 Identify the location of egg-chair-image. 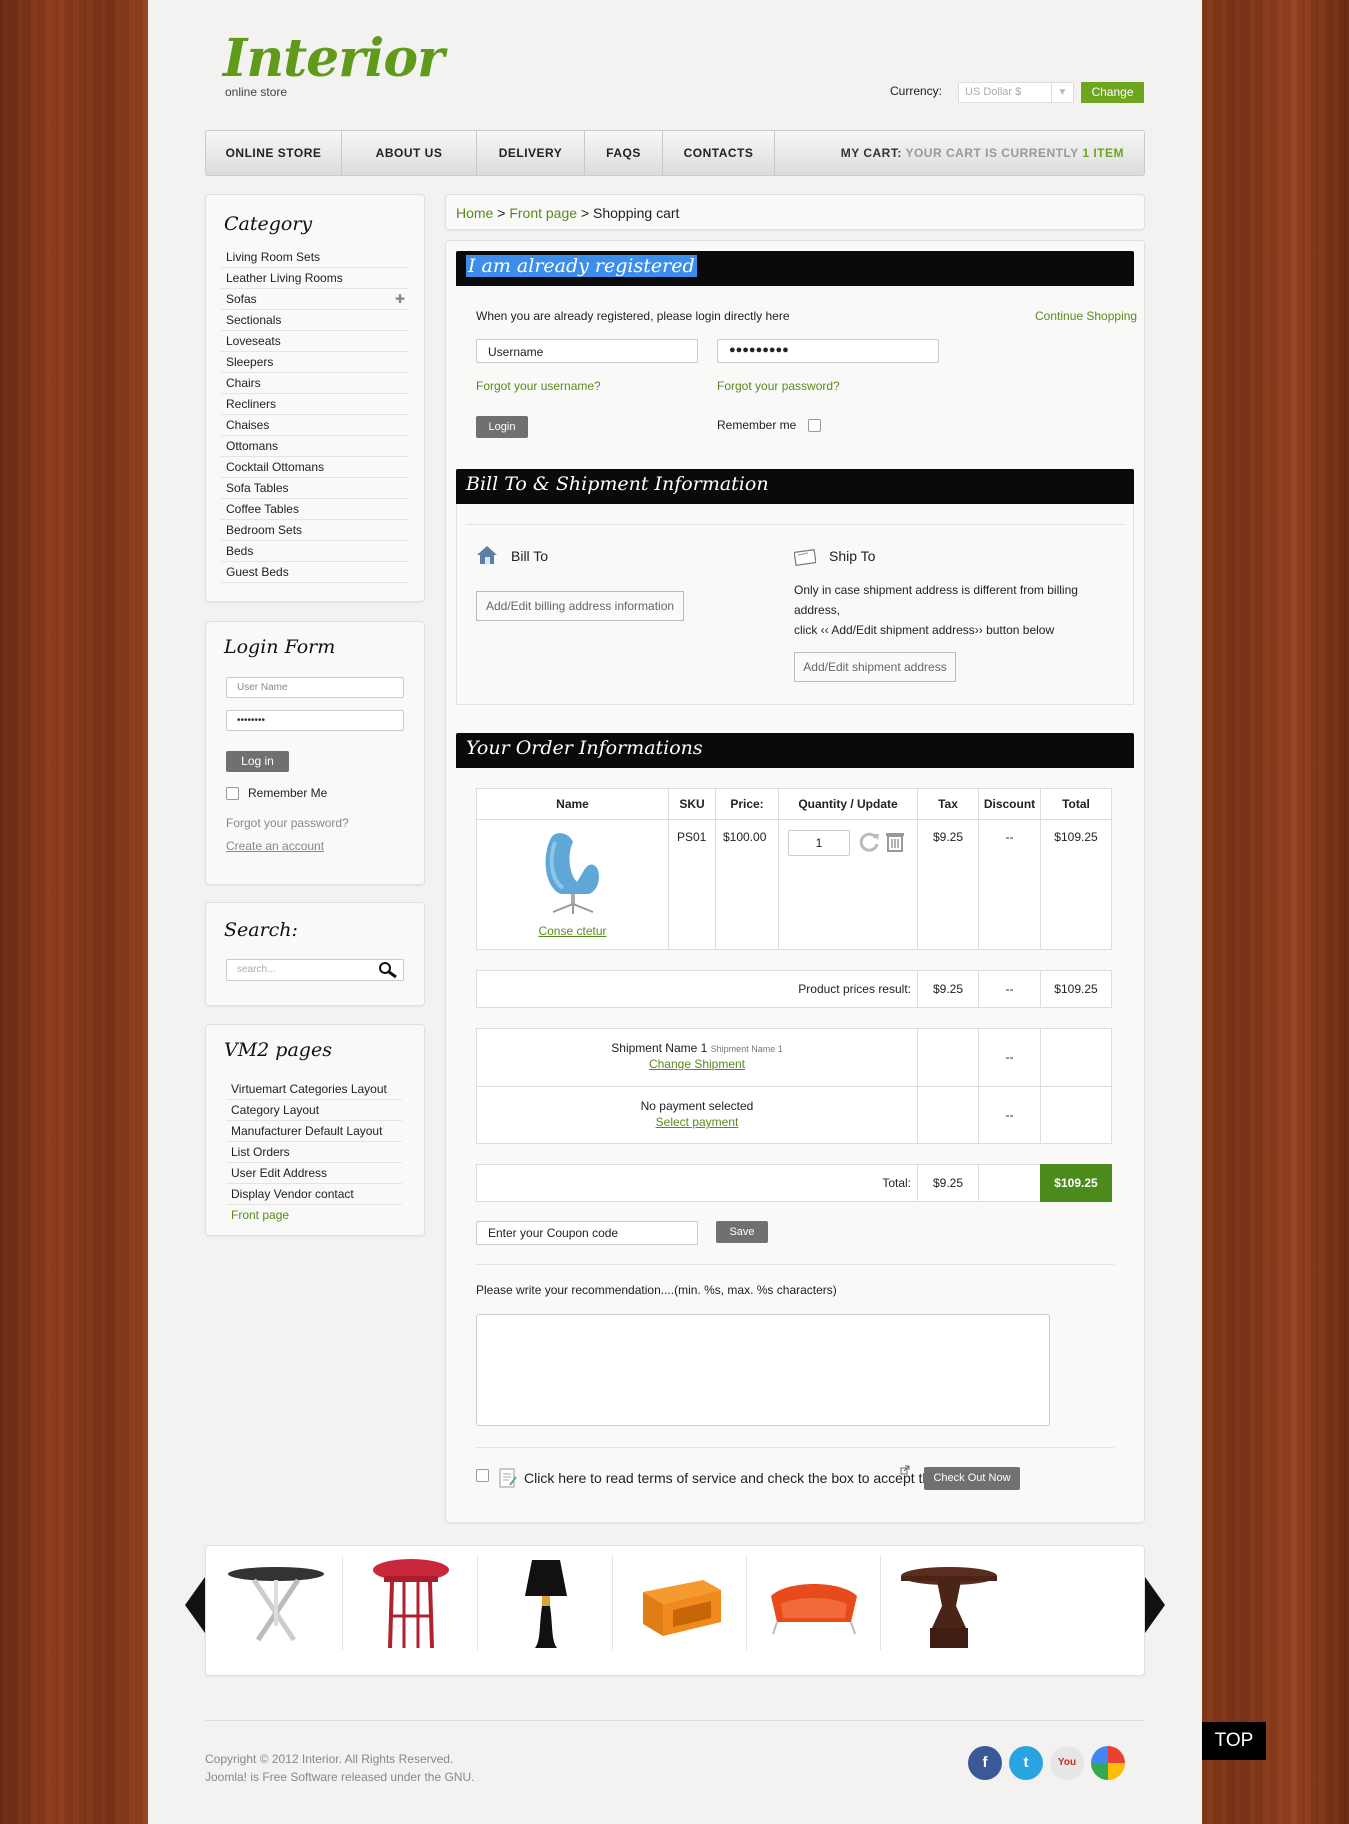
(573, 872).